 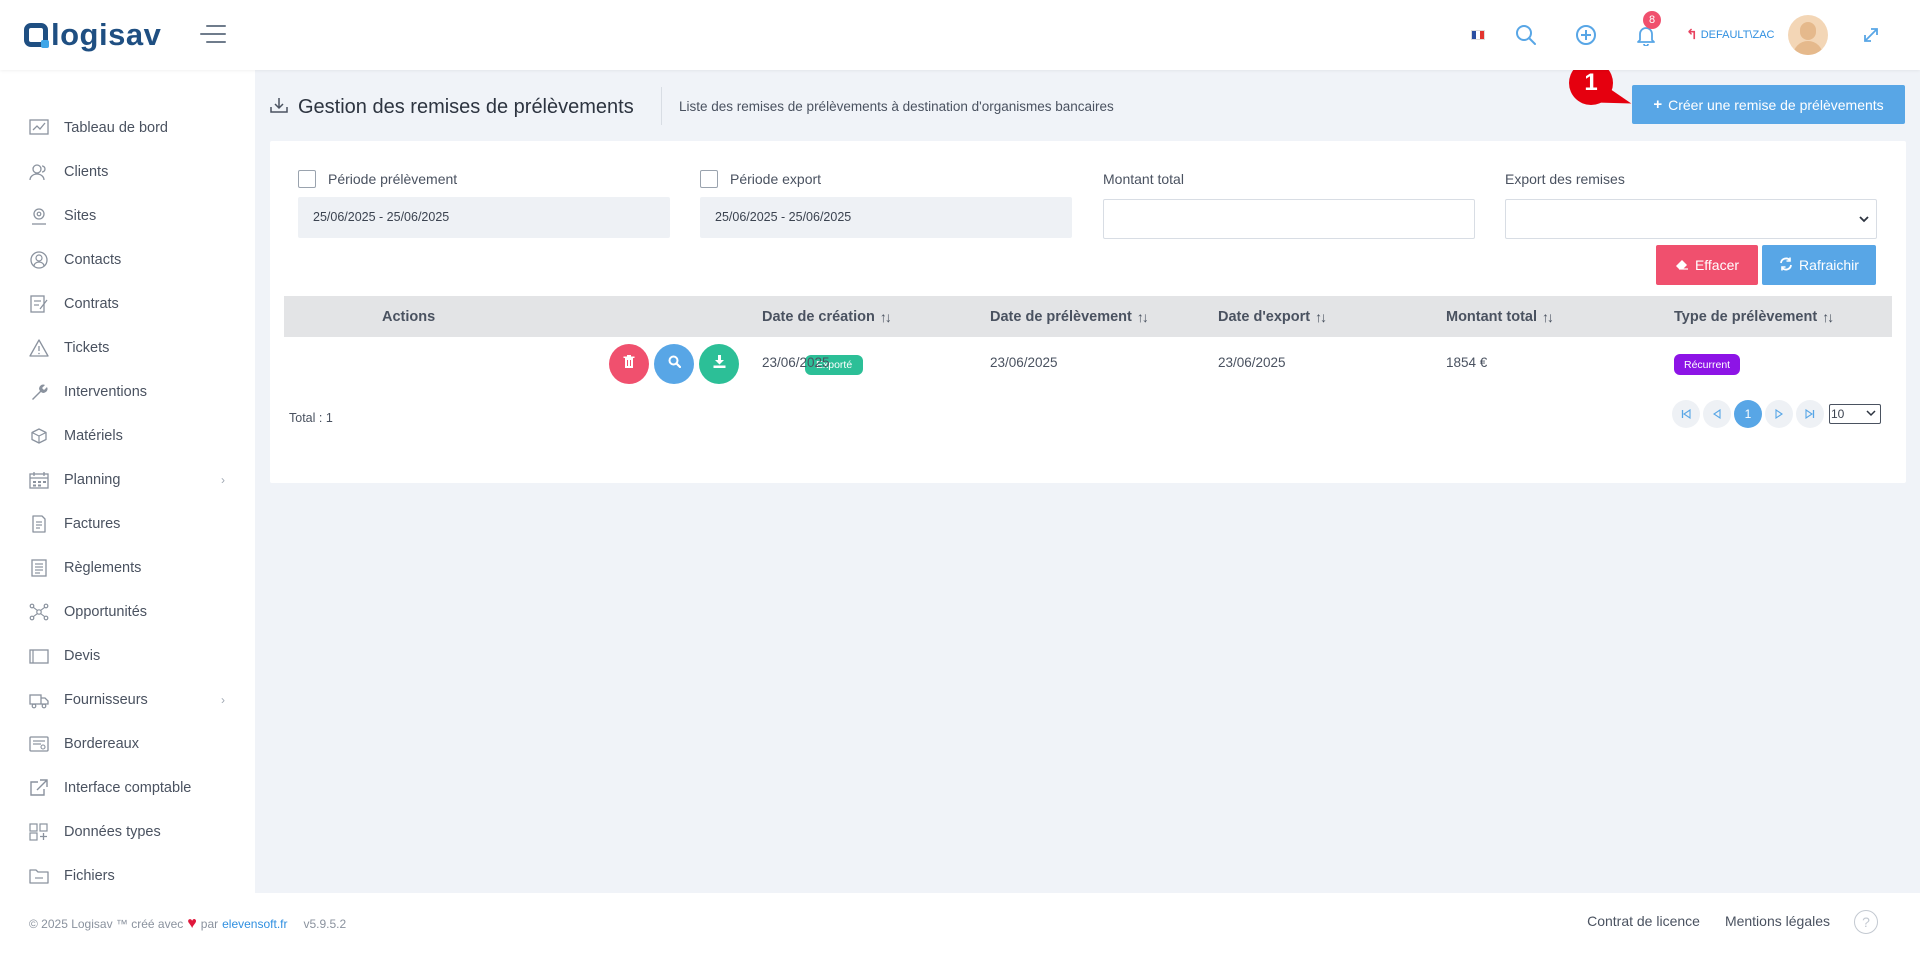 What do you see at coordinates (1754, 316) in the screenshot?
I see `column-type-prelevement: Type de prélèvement ↑↓` at bounding box center [1754, 316].